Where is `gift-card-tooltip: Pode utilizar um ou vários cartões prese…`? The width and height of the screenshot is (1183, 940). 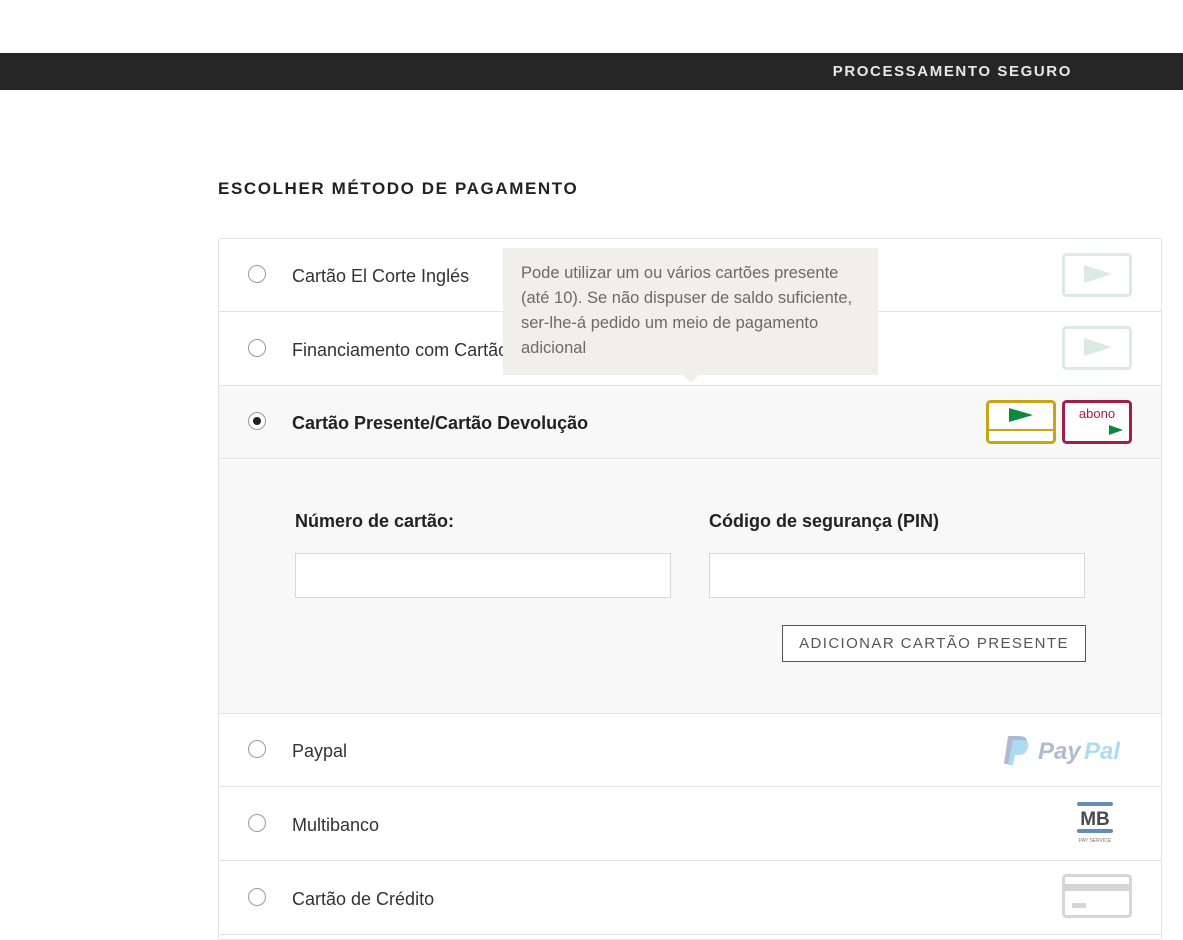 gift-card-tooltip: Pode utilizar um ou vários cartões prese… is located at coordinates (690, 315).